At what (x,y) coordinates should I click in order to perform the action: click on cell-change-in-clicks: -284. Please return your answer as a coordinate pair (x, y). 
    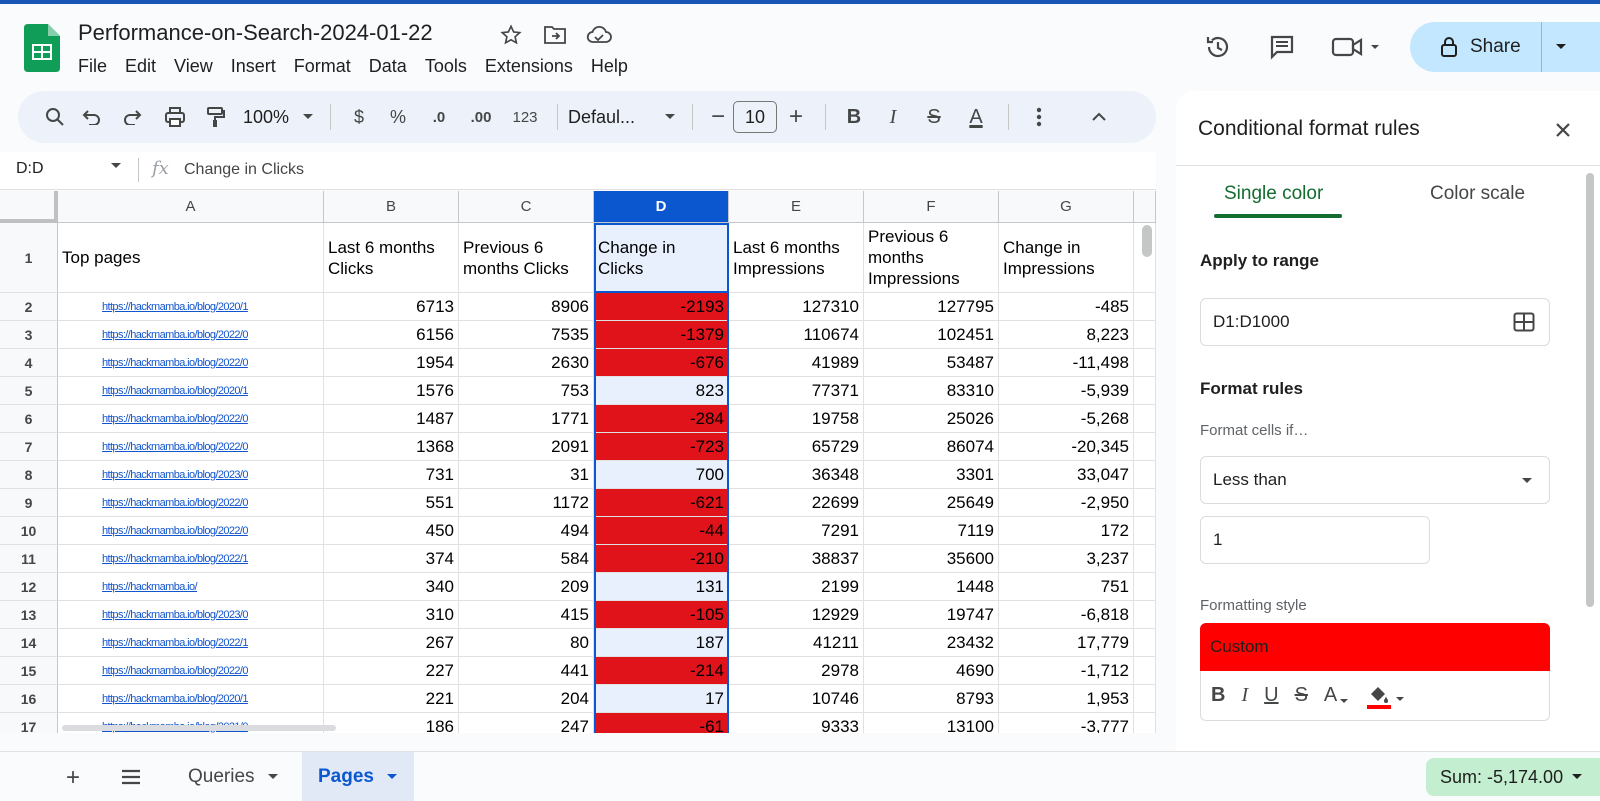
    Looking at the image, I should click on (661, 419).